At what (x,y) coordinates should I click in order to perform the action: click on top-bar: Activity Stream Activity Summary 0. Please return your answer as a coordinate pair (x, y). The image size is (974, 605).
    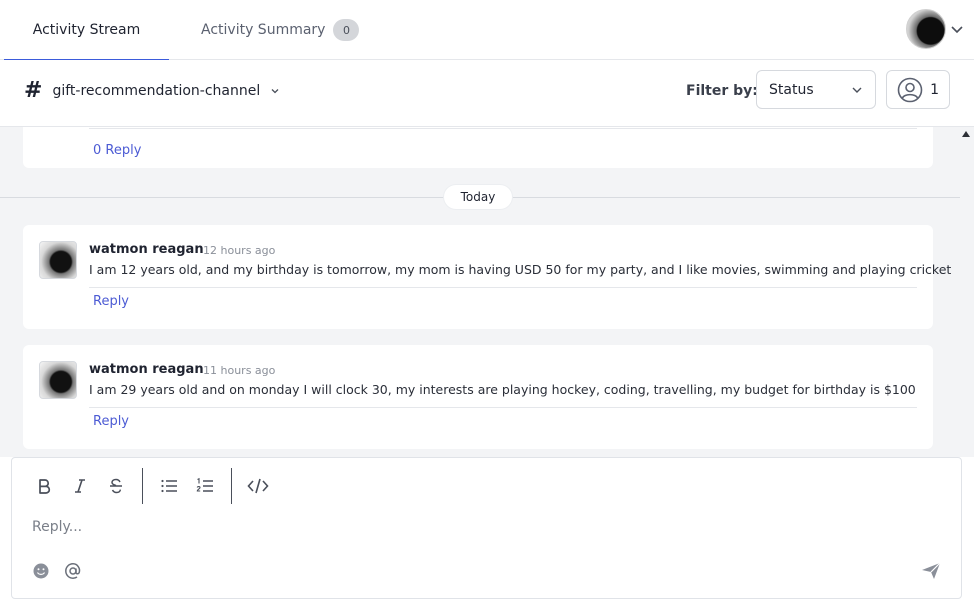
    Looking at the image, I should click on (487, 30).